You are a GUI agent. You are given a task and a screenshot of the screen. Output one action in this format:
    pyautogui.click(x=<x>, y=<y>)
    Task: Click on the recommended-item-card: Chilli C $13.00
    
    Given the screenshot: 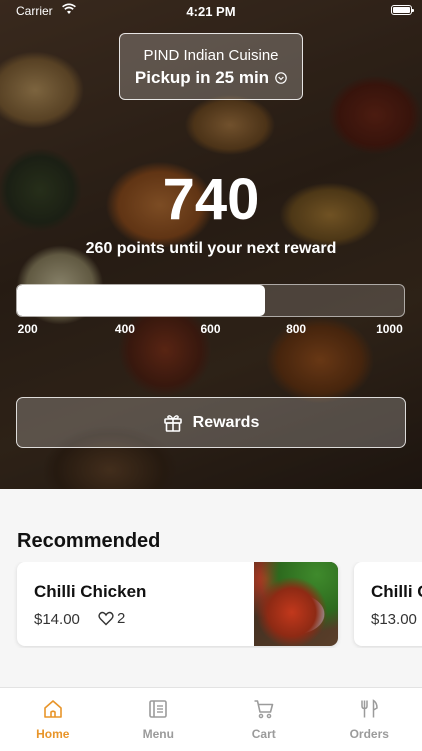 What is the action you would take?
    pyautogui.click(x=388, y=604)
    